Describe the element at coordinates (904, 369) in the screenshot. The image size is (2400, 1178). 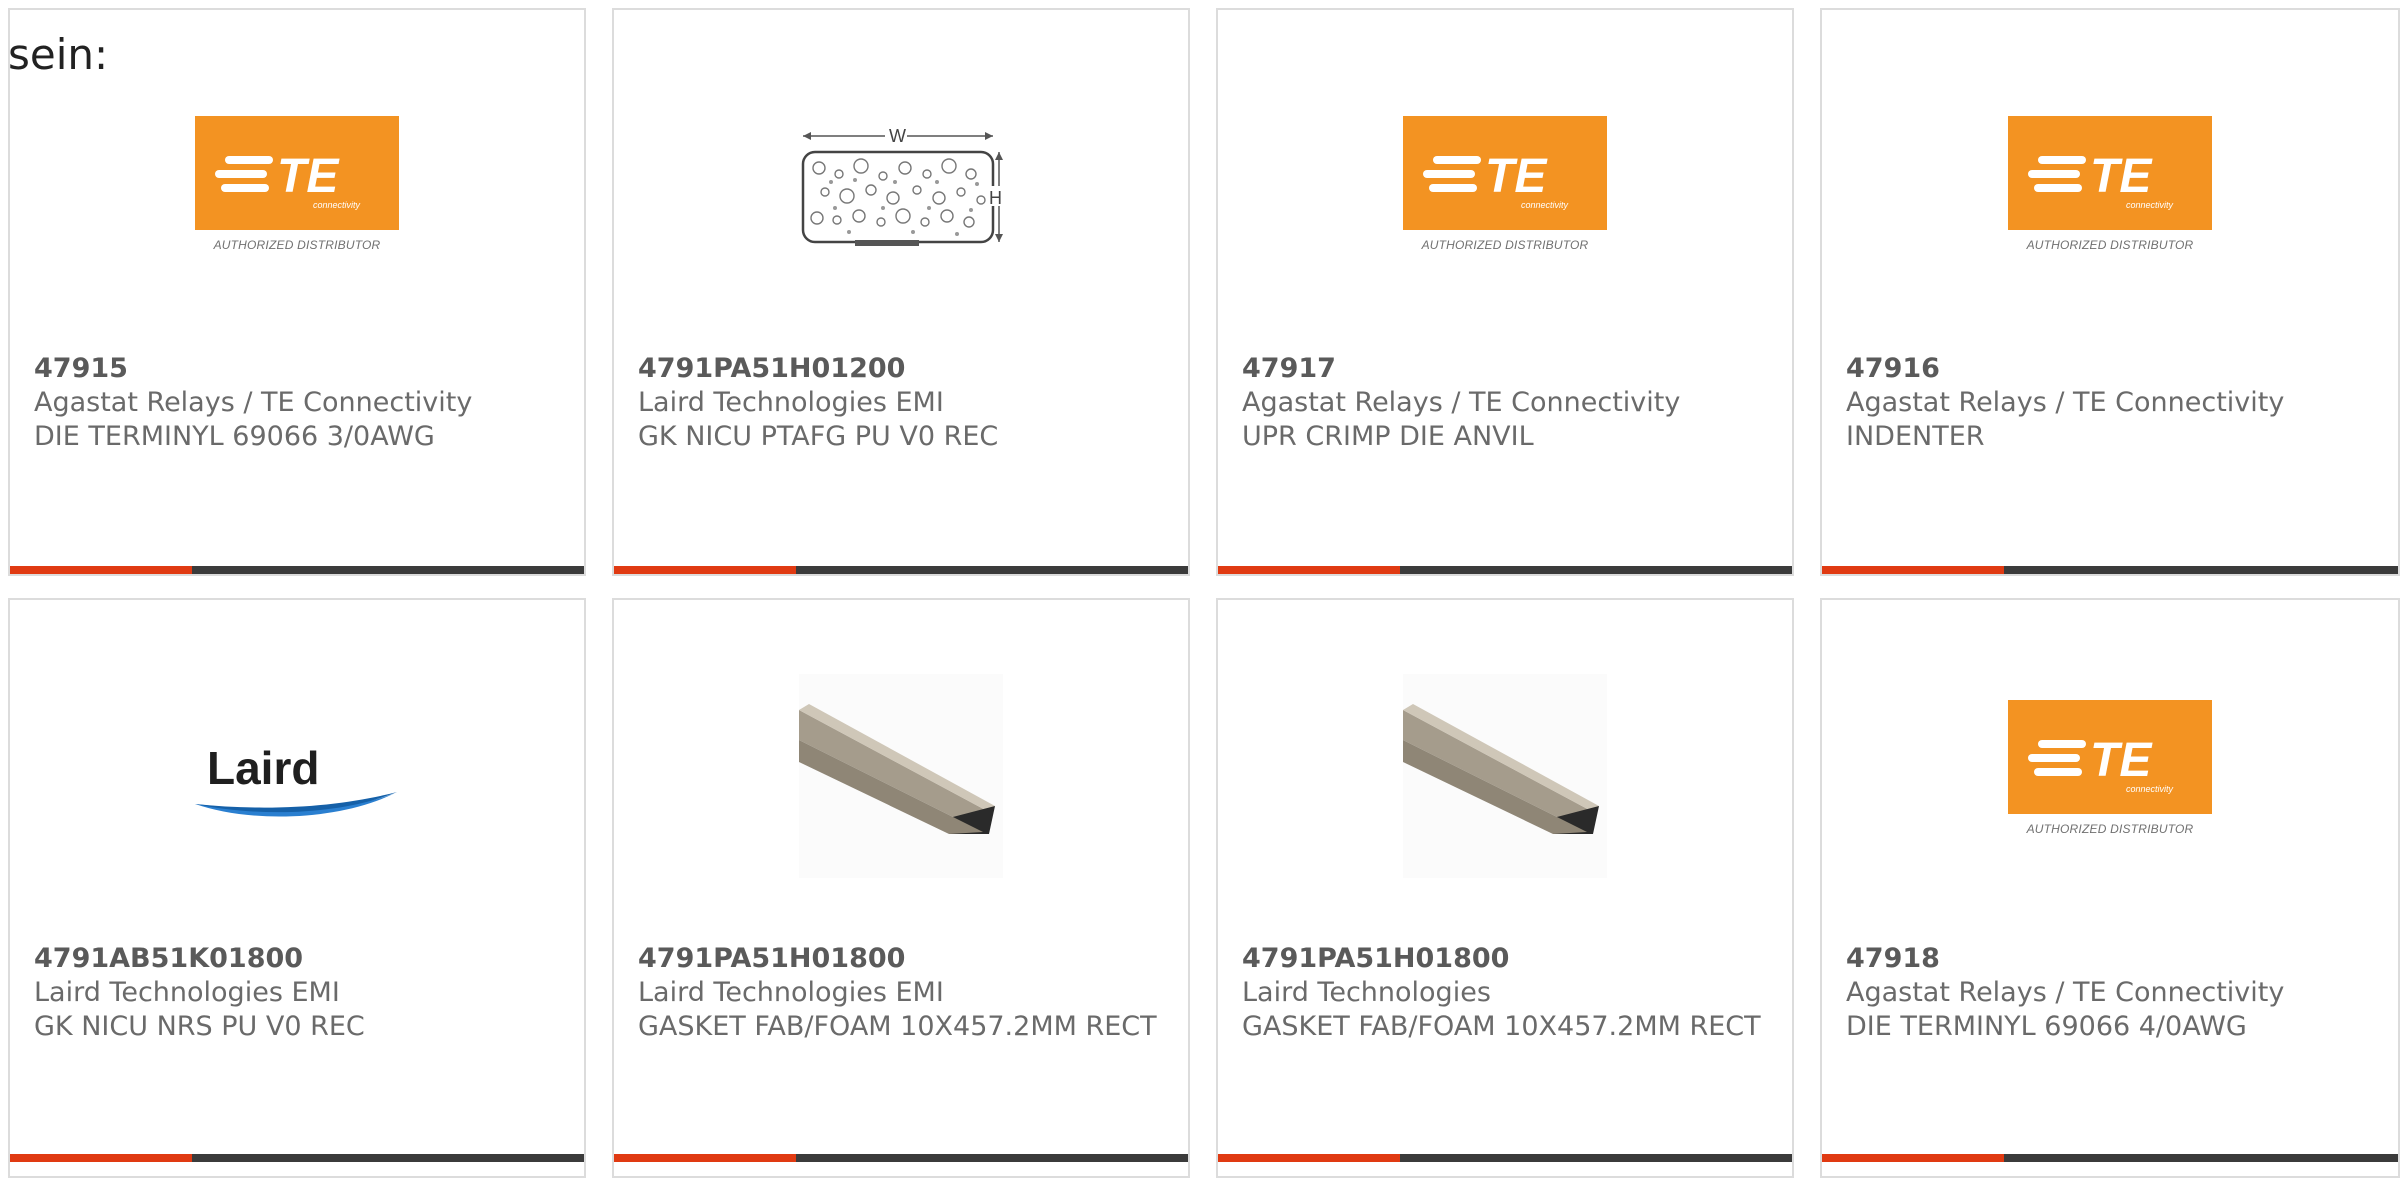
I see `part-number-link: 4791PA51H01200` at that location.